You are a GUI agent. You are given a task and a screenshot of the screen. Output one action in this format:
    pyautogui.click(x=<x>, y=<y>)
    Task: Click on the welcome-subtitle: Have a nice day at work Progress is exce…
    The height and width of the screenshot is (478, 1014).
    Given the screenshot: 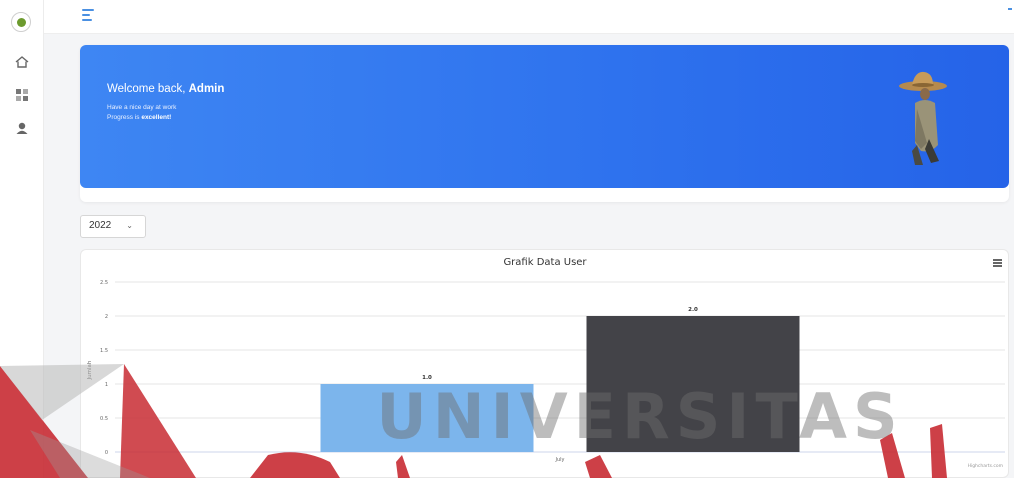 What is the action you would take?
    pyautogui.click(x=141, y=113)
    